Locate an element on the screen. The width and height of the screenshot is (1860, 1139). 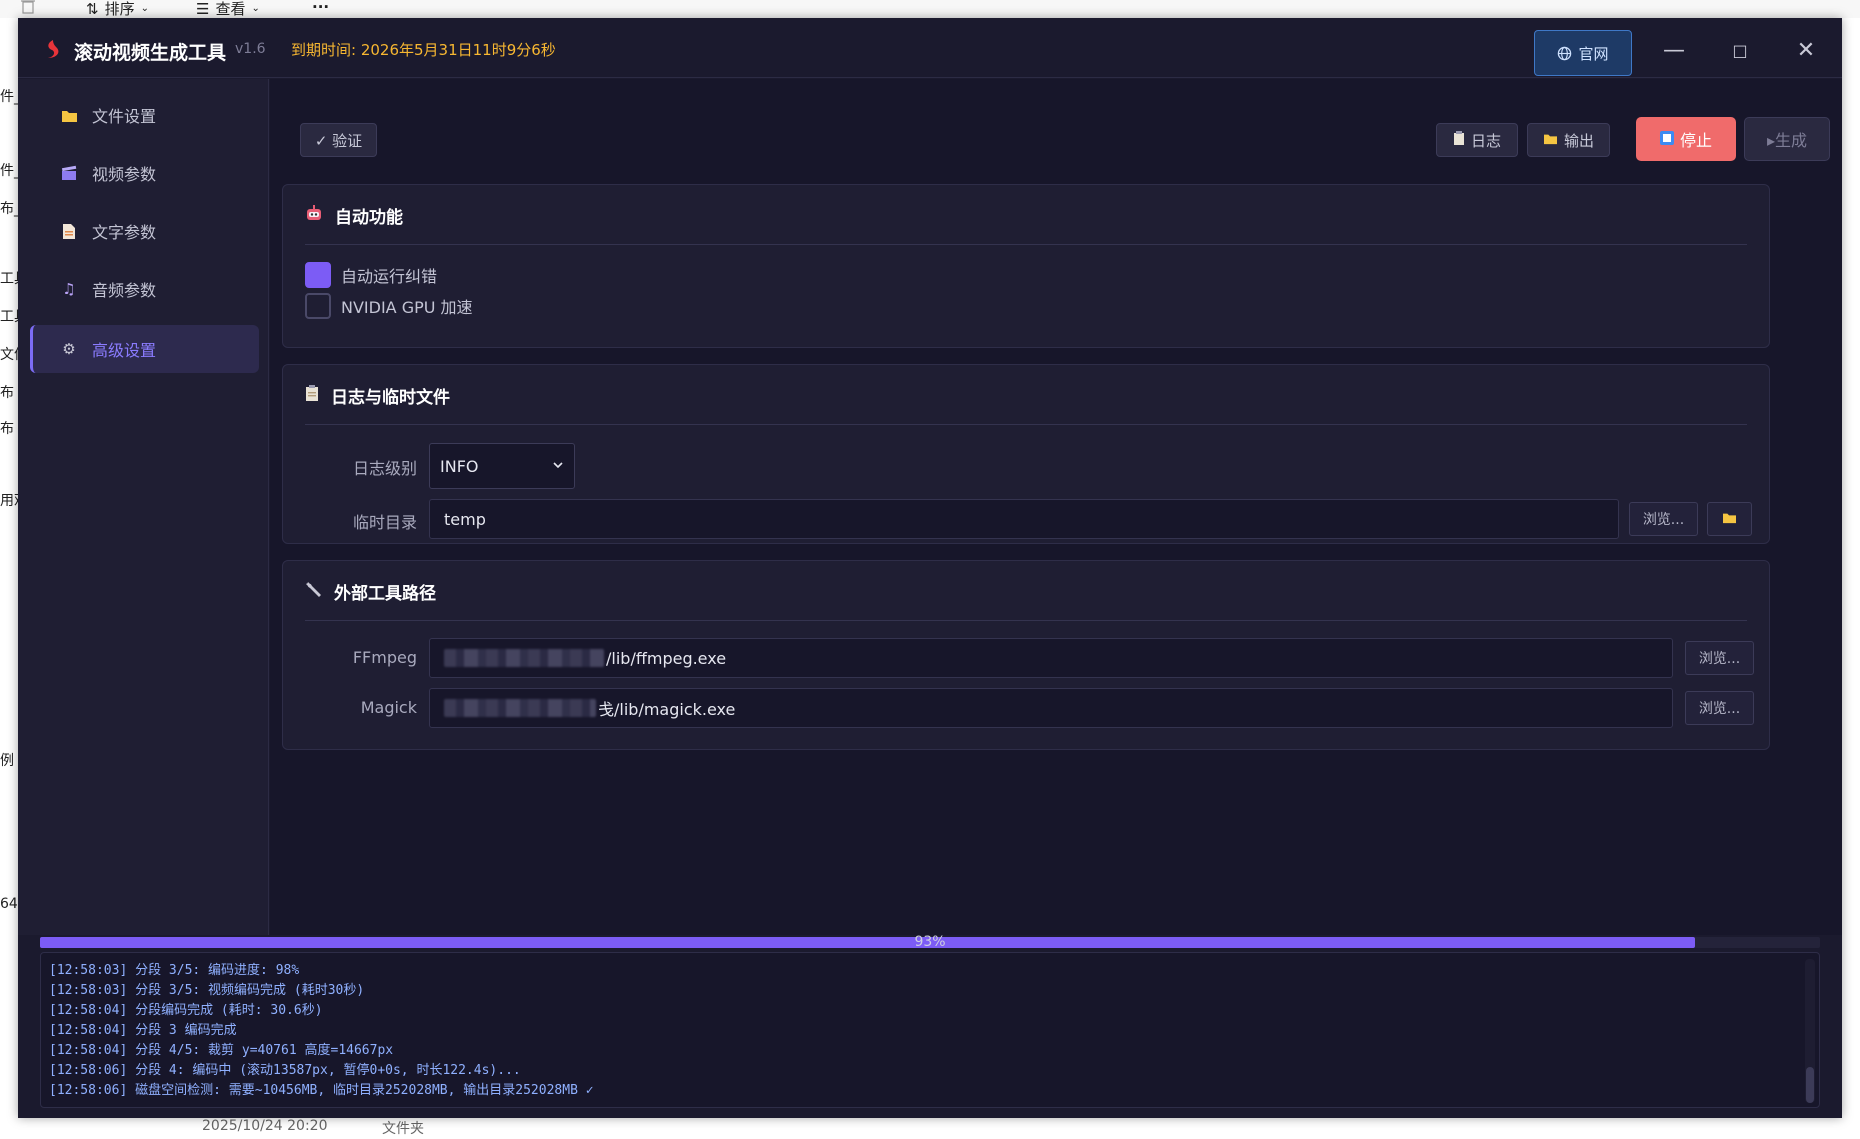
explorer-more-button: ··· is located at coordinates (320, 8).